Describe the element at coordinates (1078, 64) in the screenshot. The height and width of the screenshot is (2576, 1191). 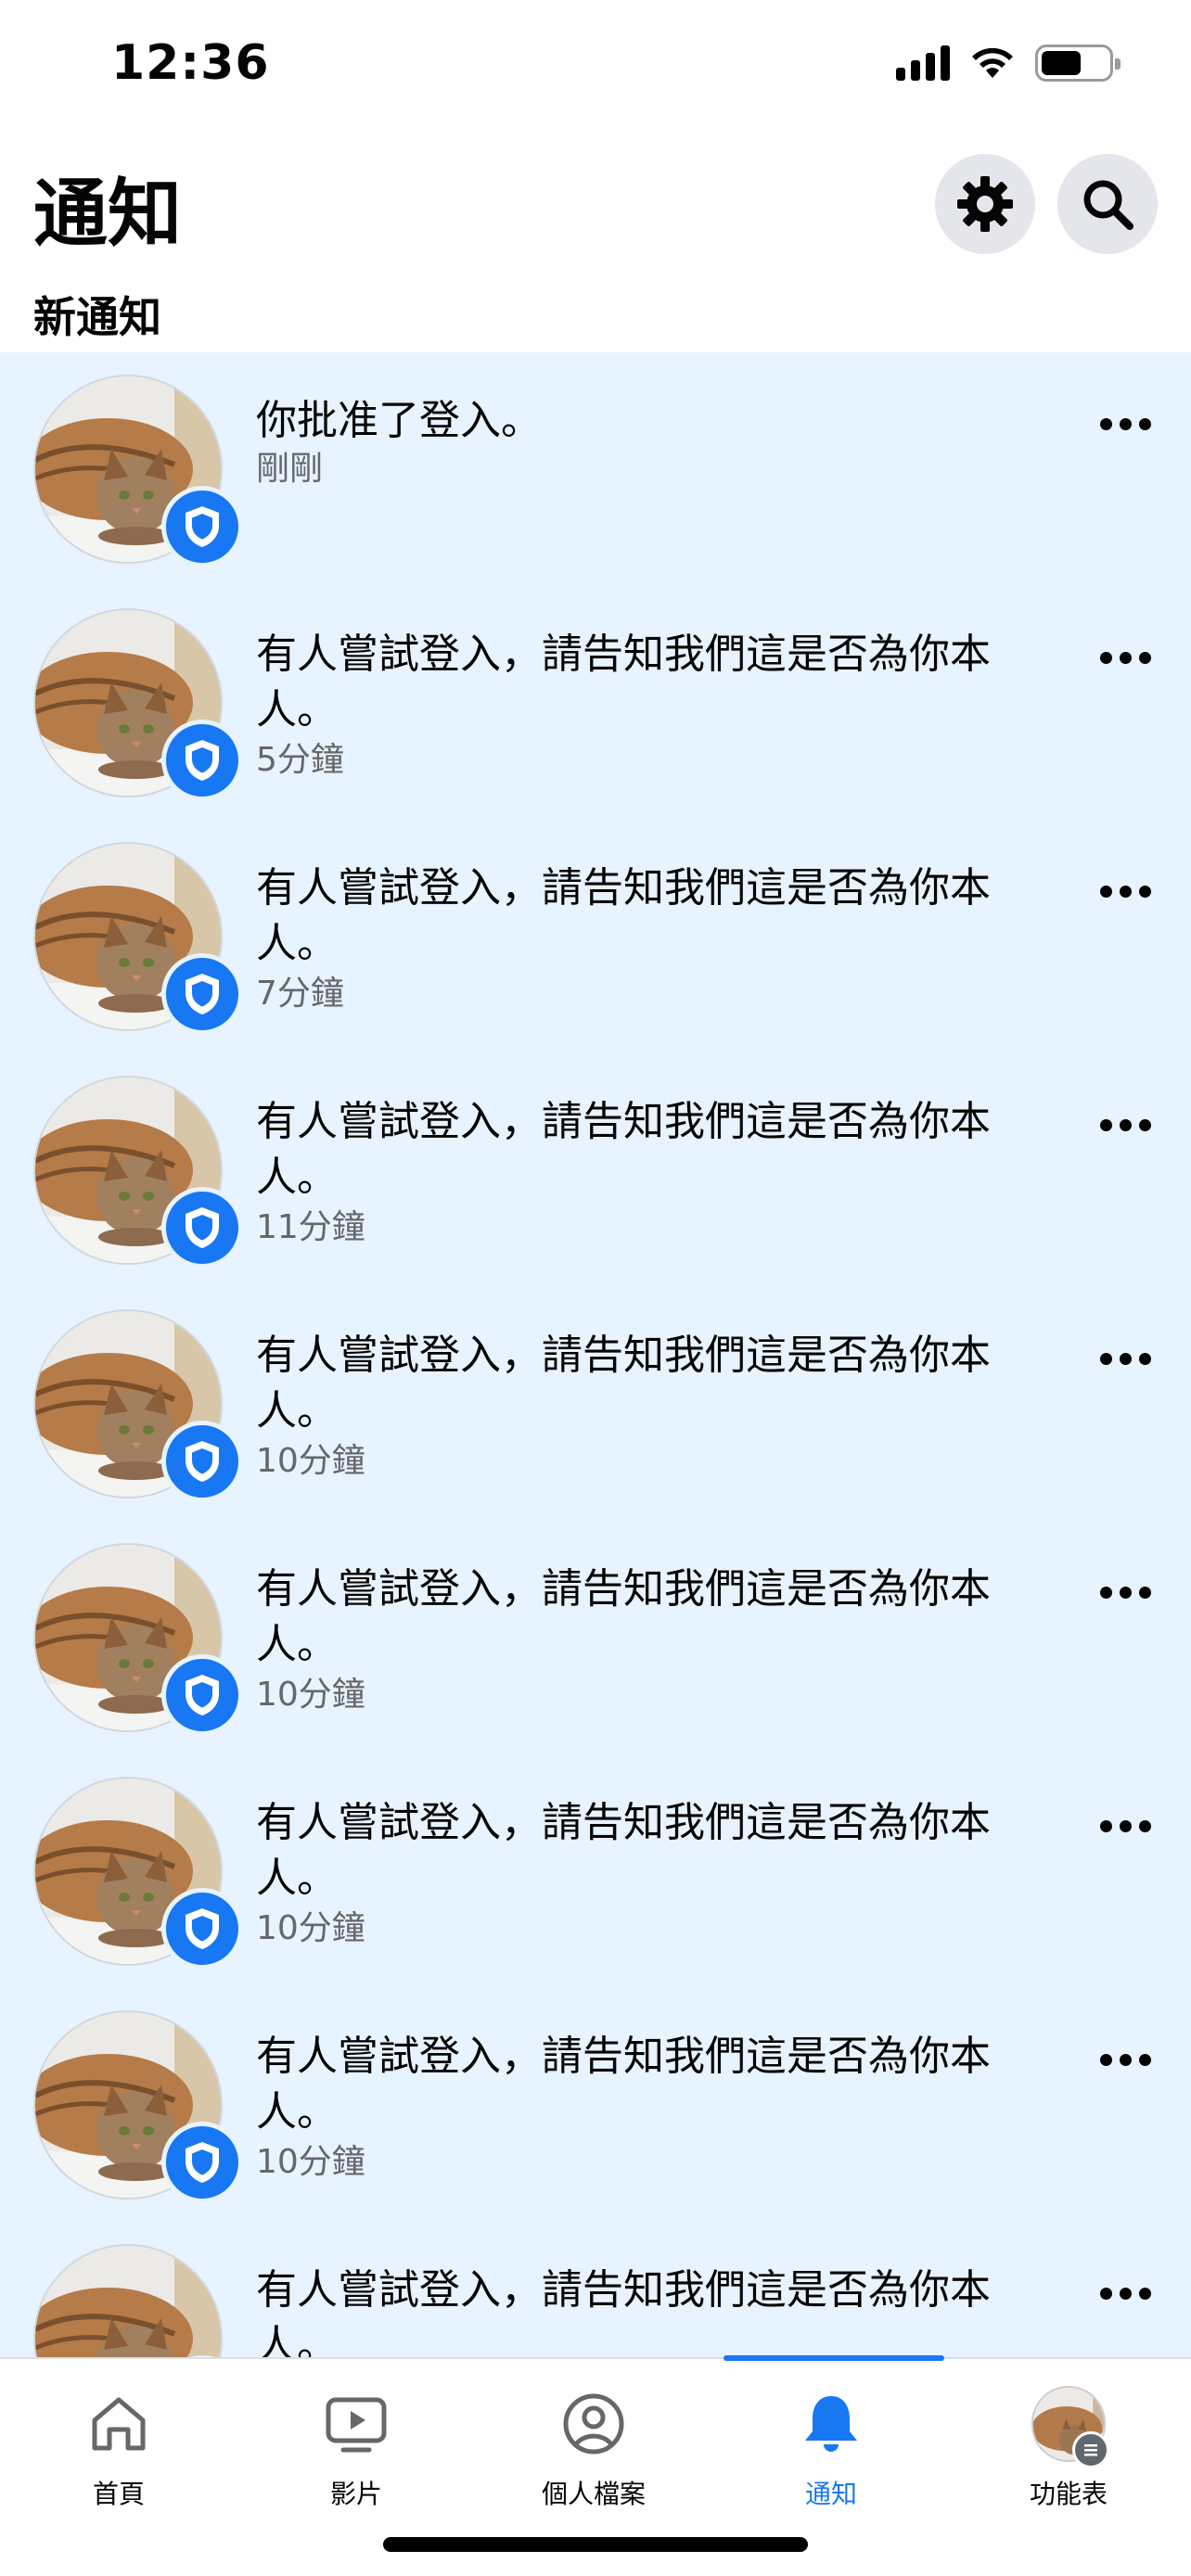
I see `battery-icon` at that location.